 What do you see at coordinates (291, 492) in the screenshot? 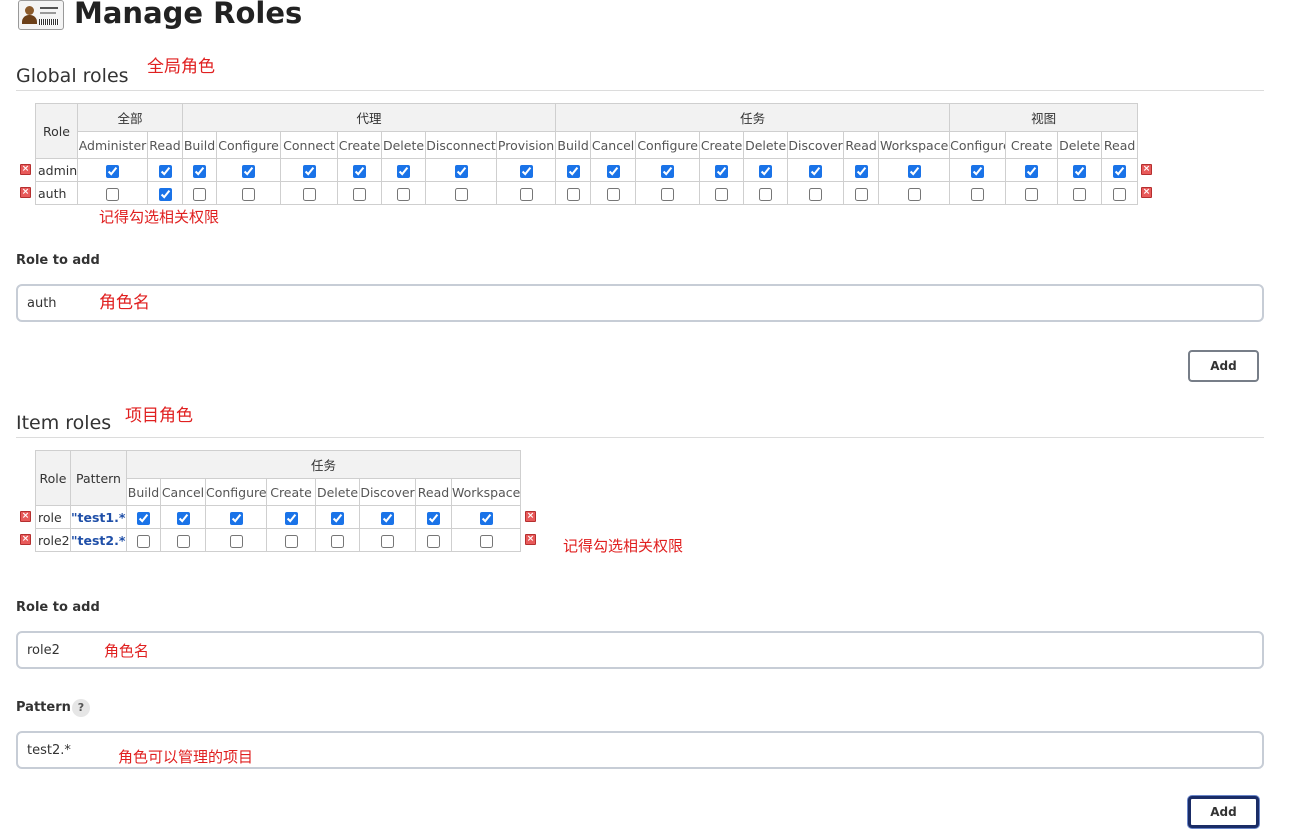
I see `permission-column-header: Create` at bounding box center [291, 492].